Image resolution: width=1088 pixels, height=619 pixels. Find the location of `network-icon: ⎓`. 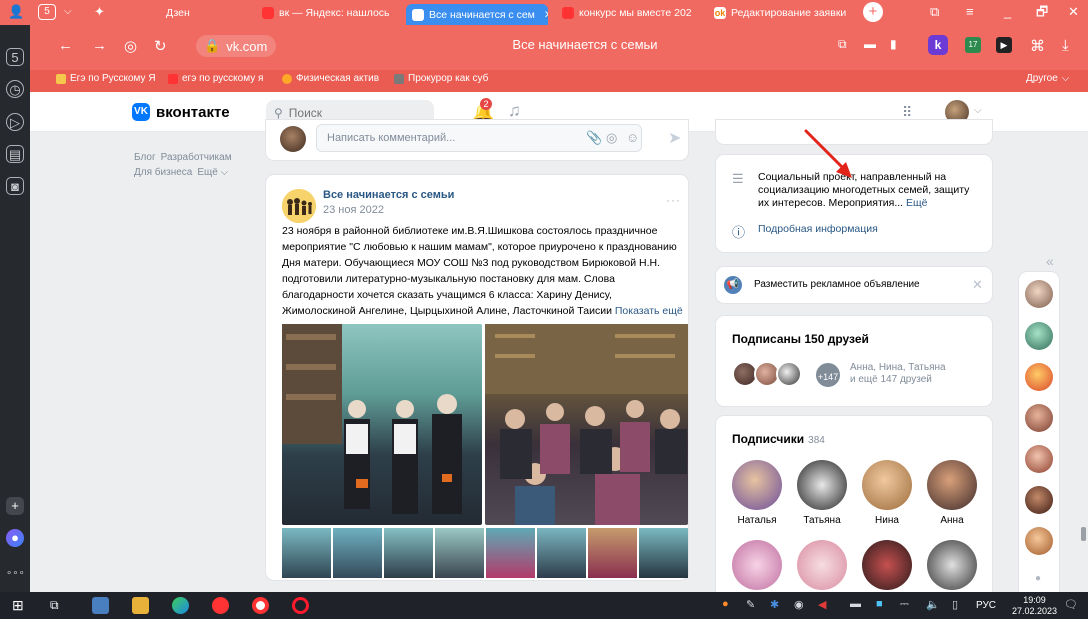

network-icon: ⎓ is located at coordinates (904, 604).